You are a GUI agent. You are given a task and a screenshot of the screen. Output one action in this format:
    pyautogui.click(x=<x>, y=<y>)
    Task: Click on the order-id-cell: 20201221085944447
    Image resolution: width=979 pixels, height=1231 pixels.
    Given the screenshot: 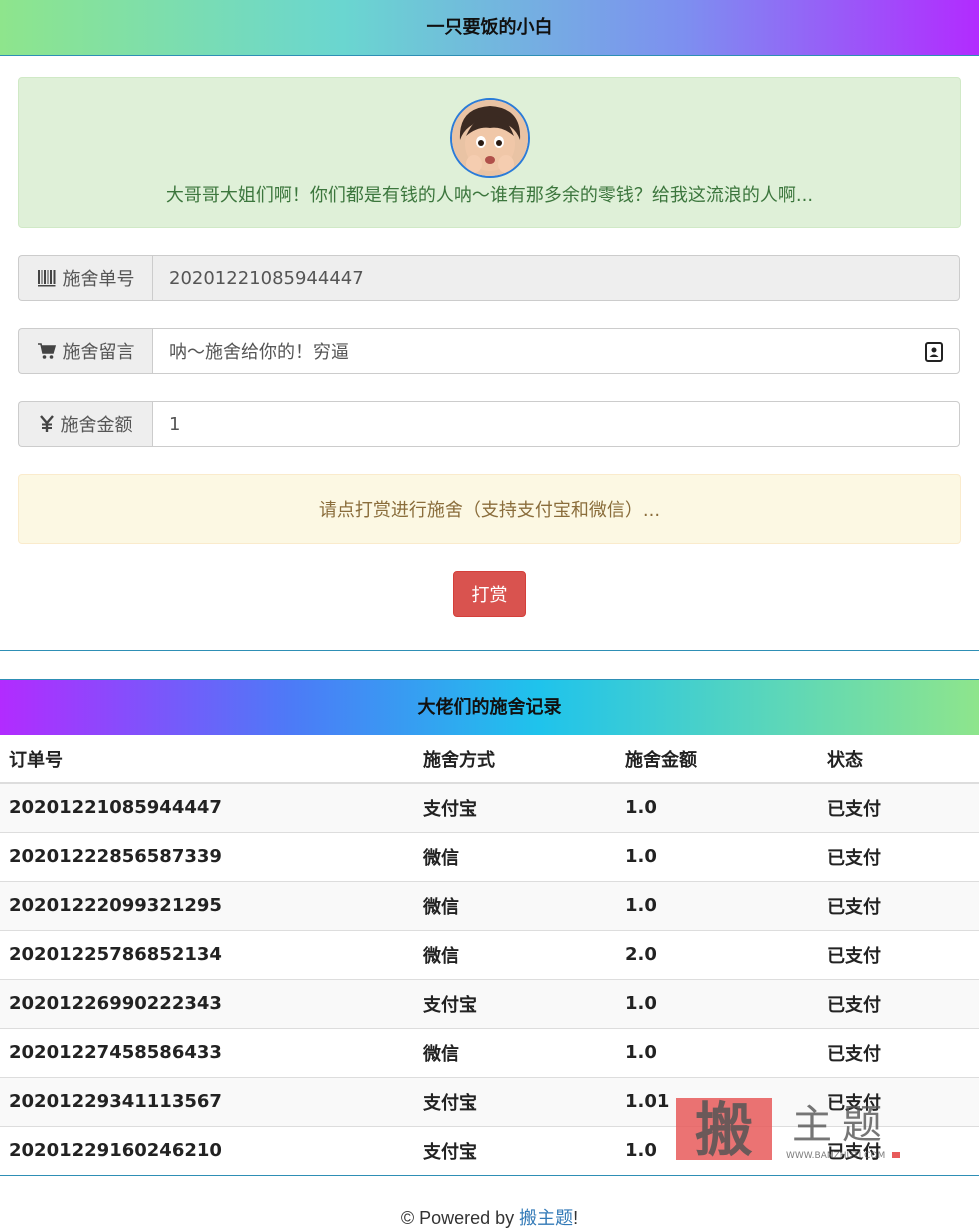 What is the action you would take?
    pyautogui.click(x=207, y=807)
    